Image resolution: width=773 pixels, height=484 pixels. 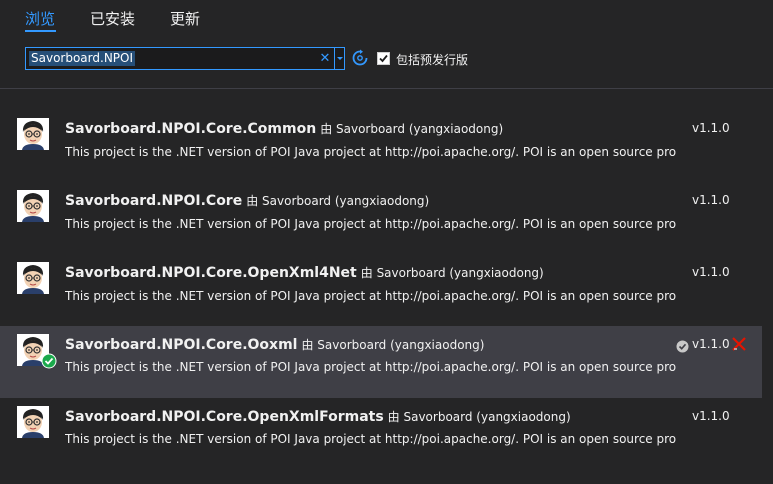 What do you see at coordinates (432, 59) in the screenshot?
I see `prerelease-label: 包括预发行版` at bounding box center [432, 59].